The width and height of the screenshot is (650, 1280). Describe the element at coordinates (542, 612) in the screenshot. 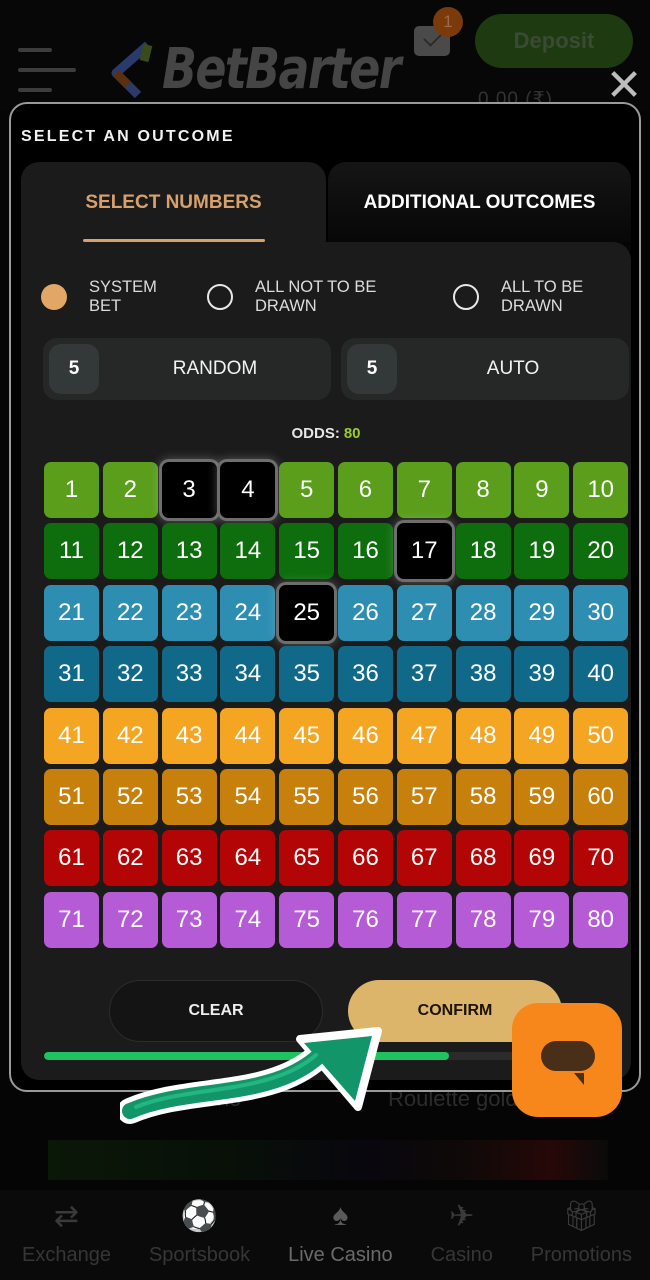

I see `number-cell: 29` at that location.